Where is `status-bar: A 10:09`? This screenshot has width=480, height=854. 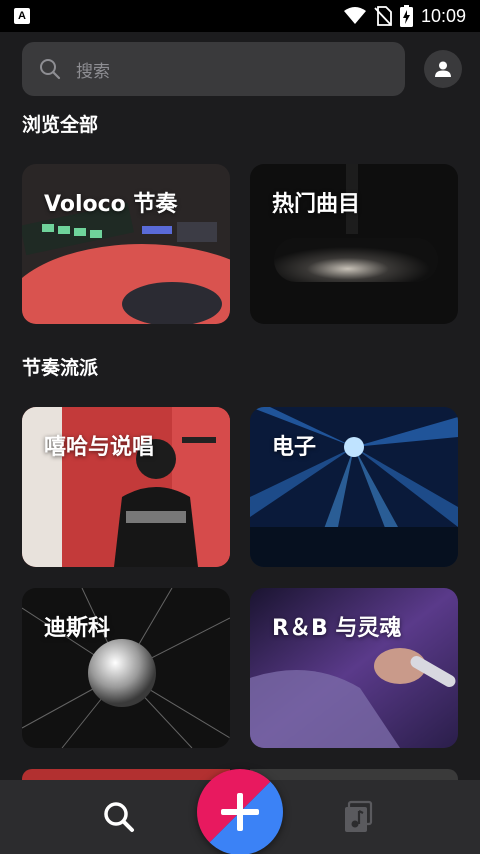
status-bar: A 10:09 is located at coordinates (240, 16).